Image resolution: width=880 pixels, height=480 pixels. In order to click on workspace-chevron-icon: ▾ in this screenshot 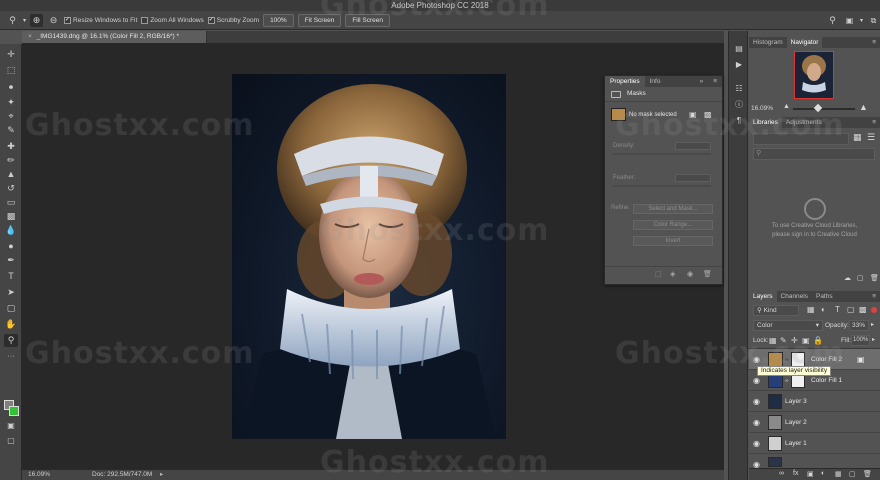, I will do `click(861, 20)`.